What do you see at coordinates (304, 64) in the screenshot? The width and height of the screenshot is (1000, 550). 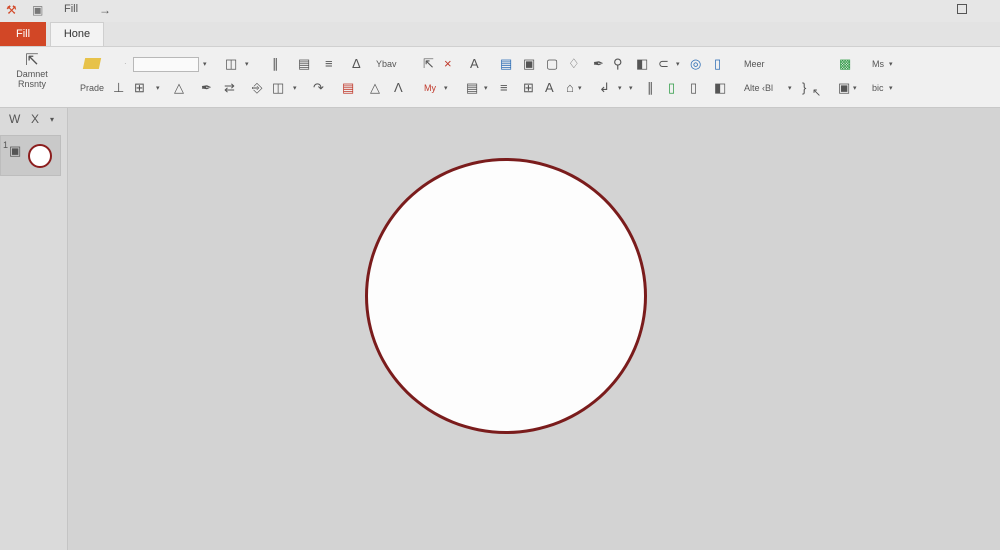 I see `list-icon: ▤` at bounding box center [304, 64].